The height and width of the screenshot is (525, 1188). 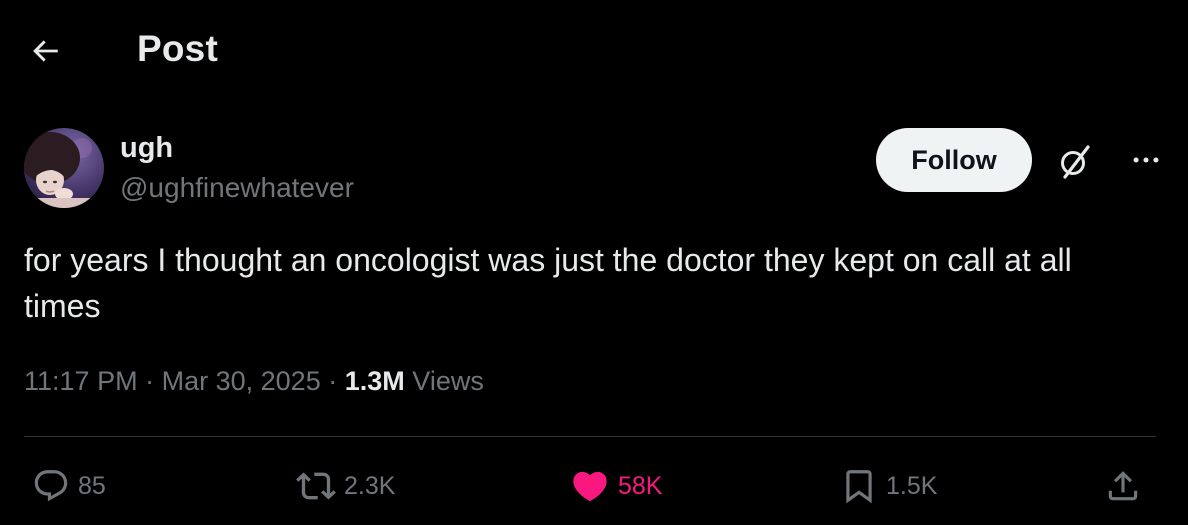 I want to click on reply-button: 85, so click(x=69, y=486).